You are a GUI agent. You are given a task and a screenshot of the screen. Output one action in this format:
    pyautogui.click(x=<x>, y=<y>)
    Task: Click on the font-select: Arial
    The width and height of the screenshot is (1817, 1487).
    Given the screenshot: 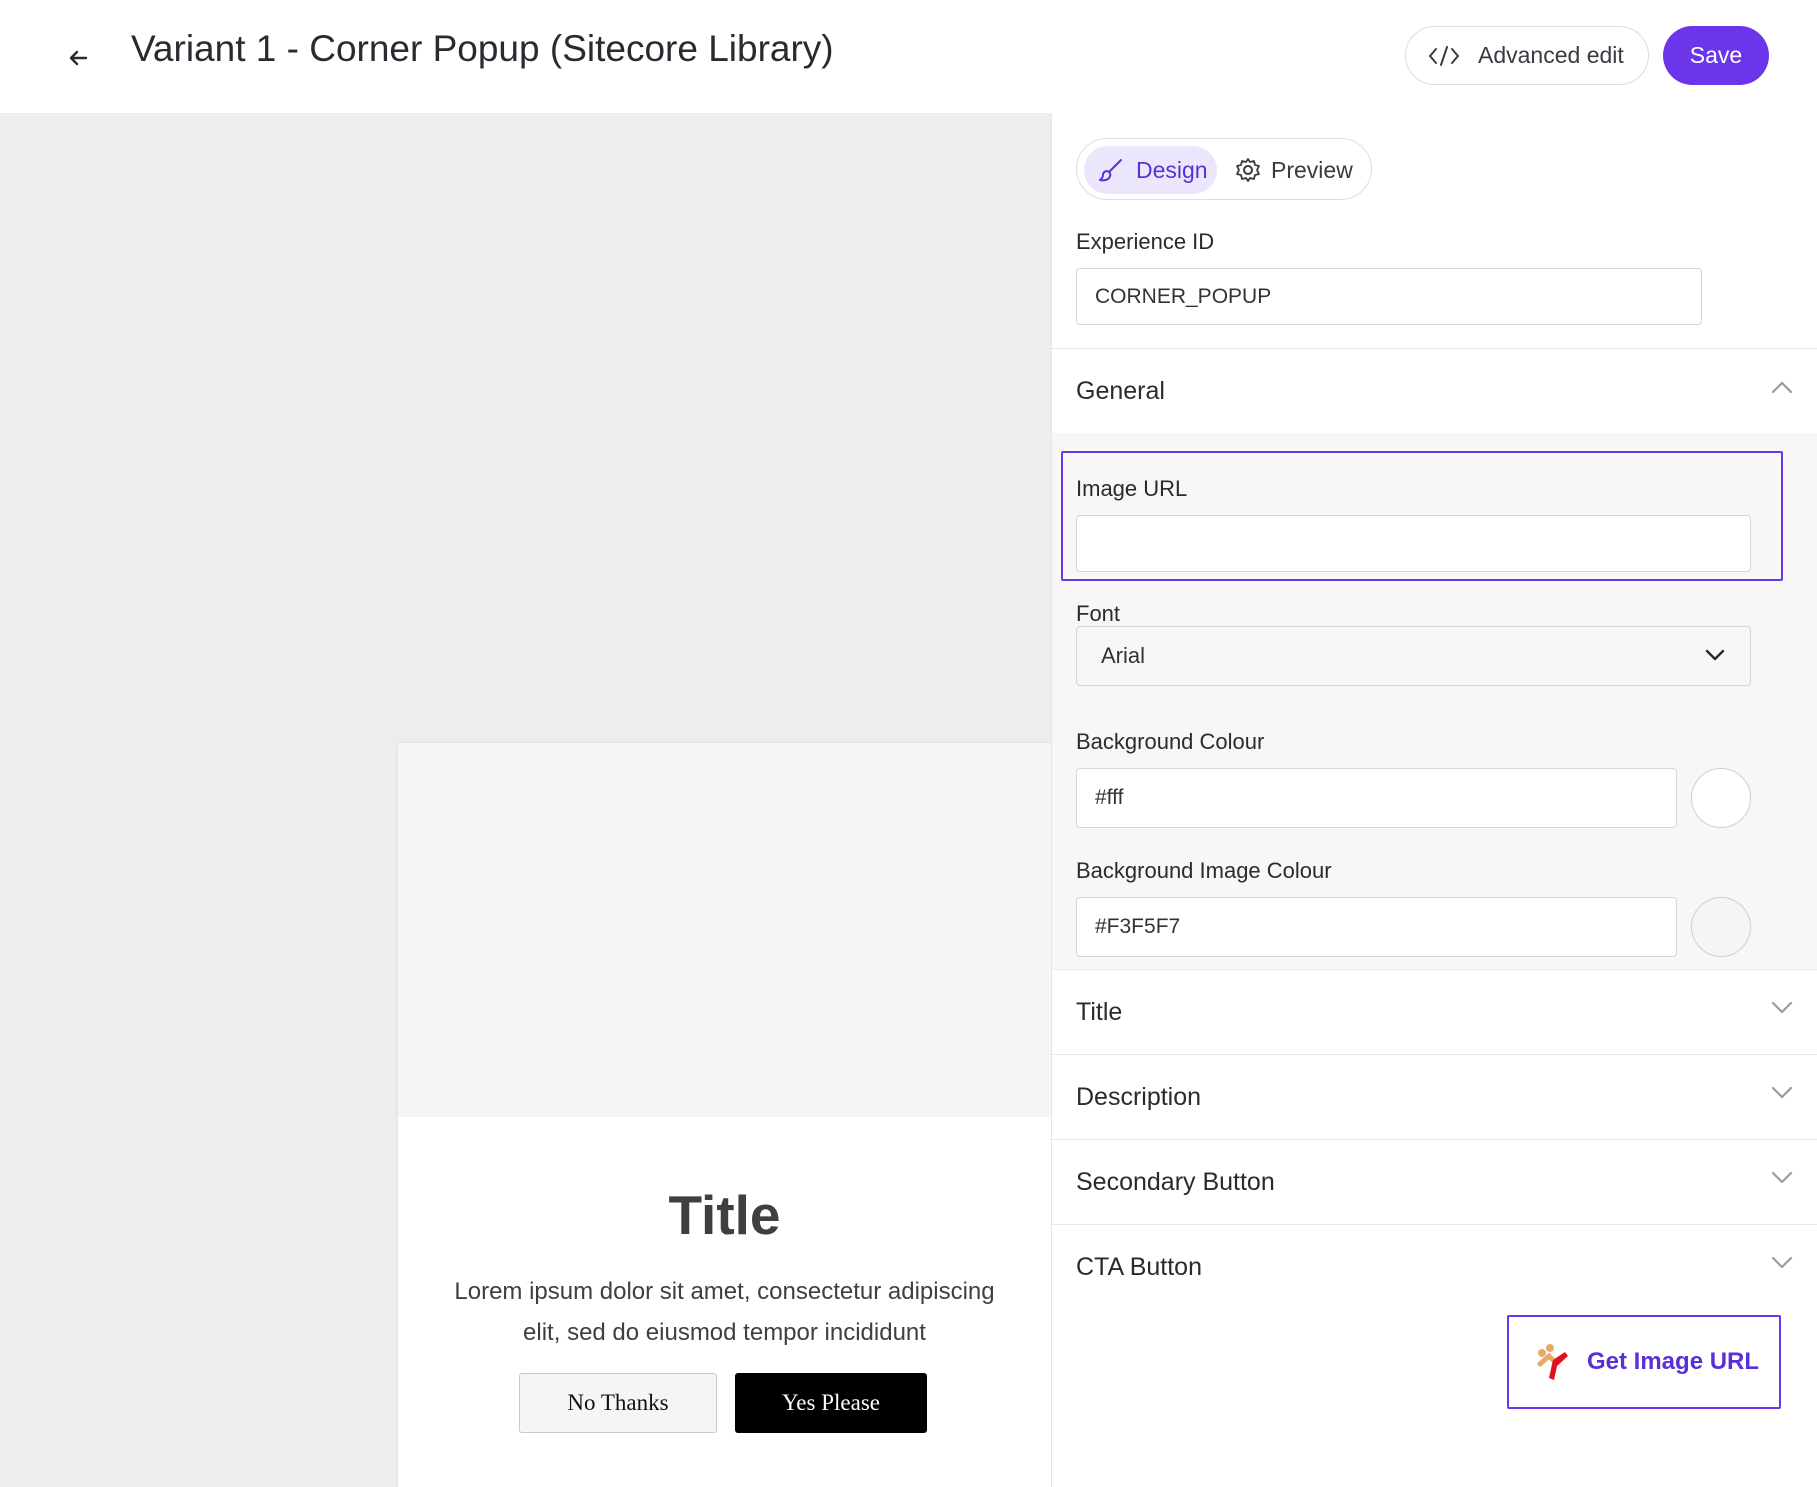 What is the action you would take?
    pyautogui.click(x=1413, y=656)
    